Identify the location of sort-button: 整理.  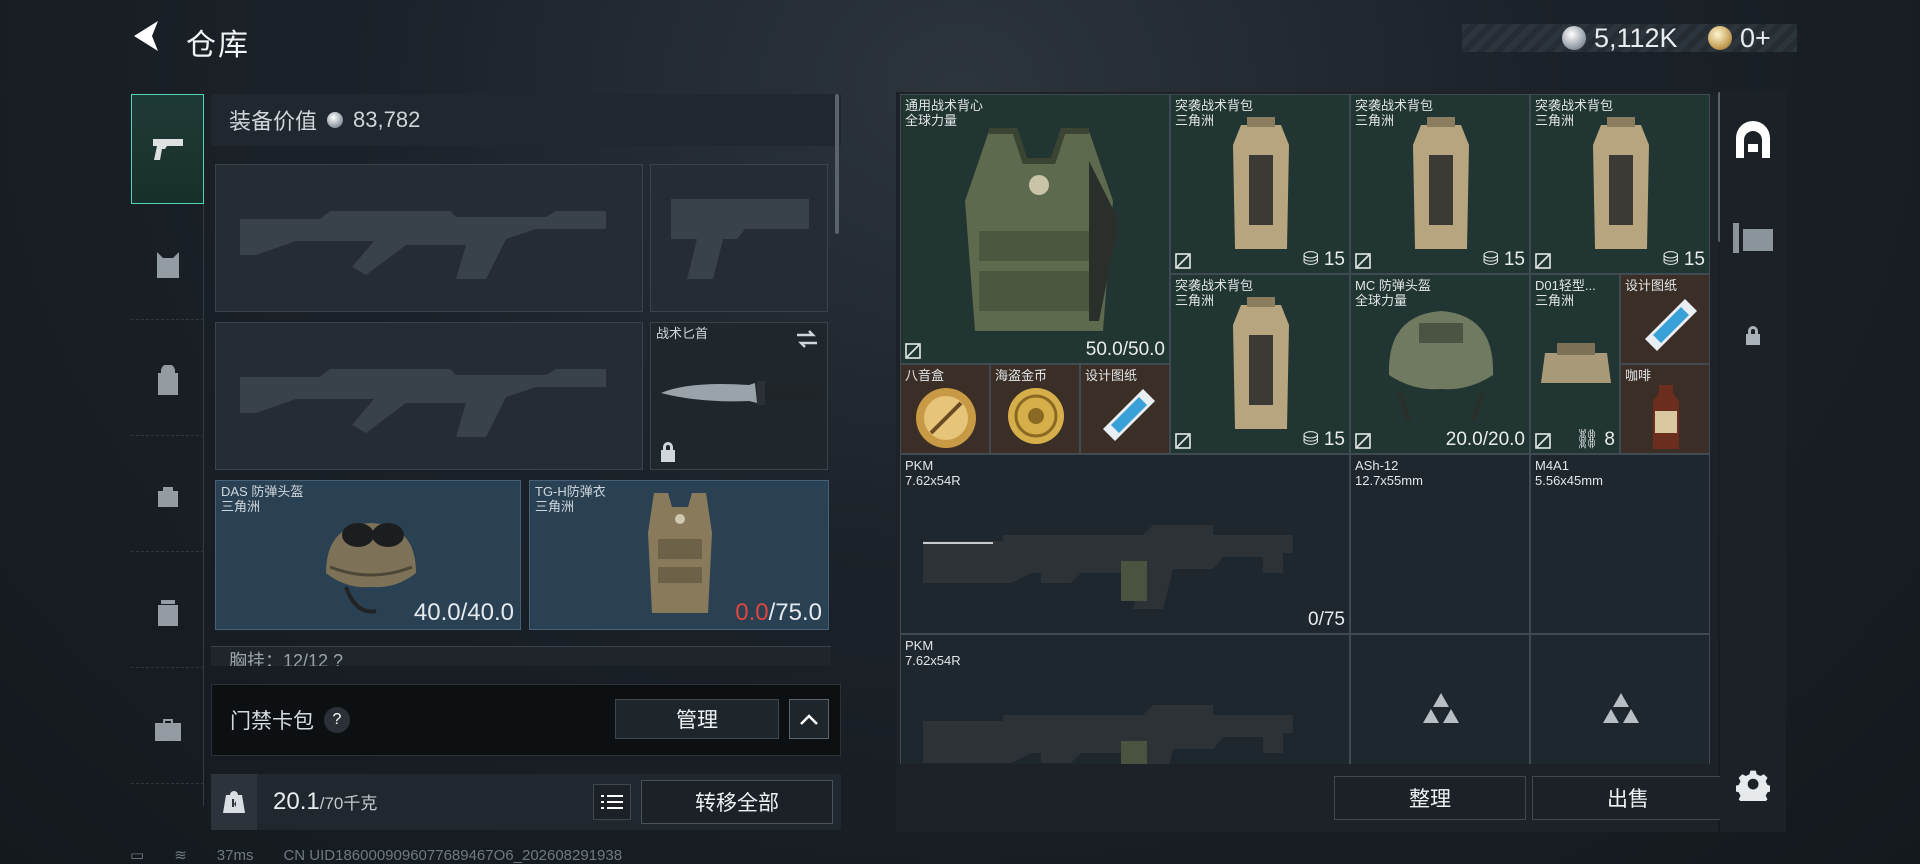
(1430, 798).